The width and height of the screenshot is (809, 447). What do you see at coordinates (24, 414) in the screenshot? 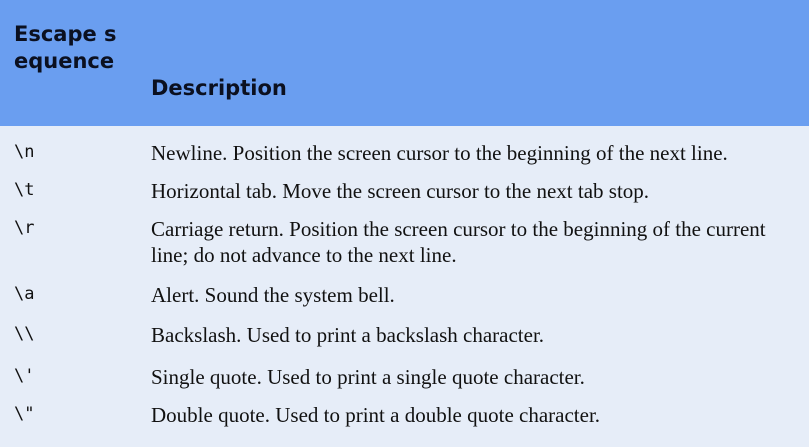
I see `escape-sequence-cell: \"` at bounding box center [24, 414].